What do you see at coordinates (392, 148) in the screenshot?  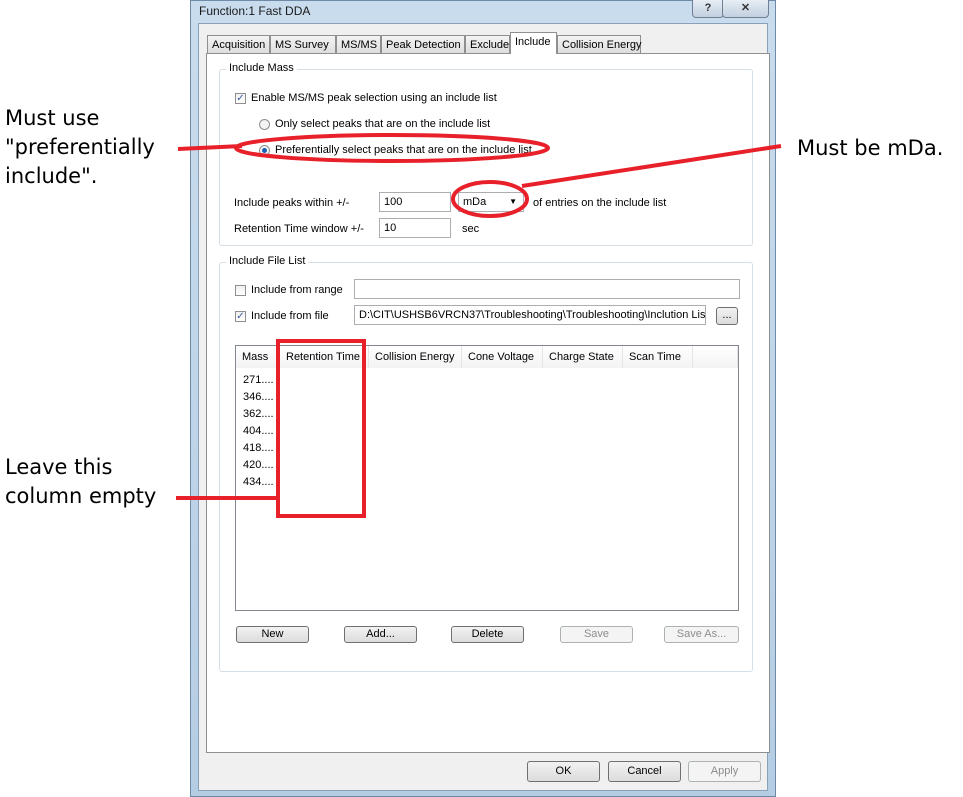 I see `annotation-ellipse-radio` at bounding box center [392, 148].